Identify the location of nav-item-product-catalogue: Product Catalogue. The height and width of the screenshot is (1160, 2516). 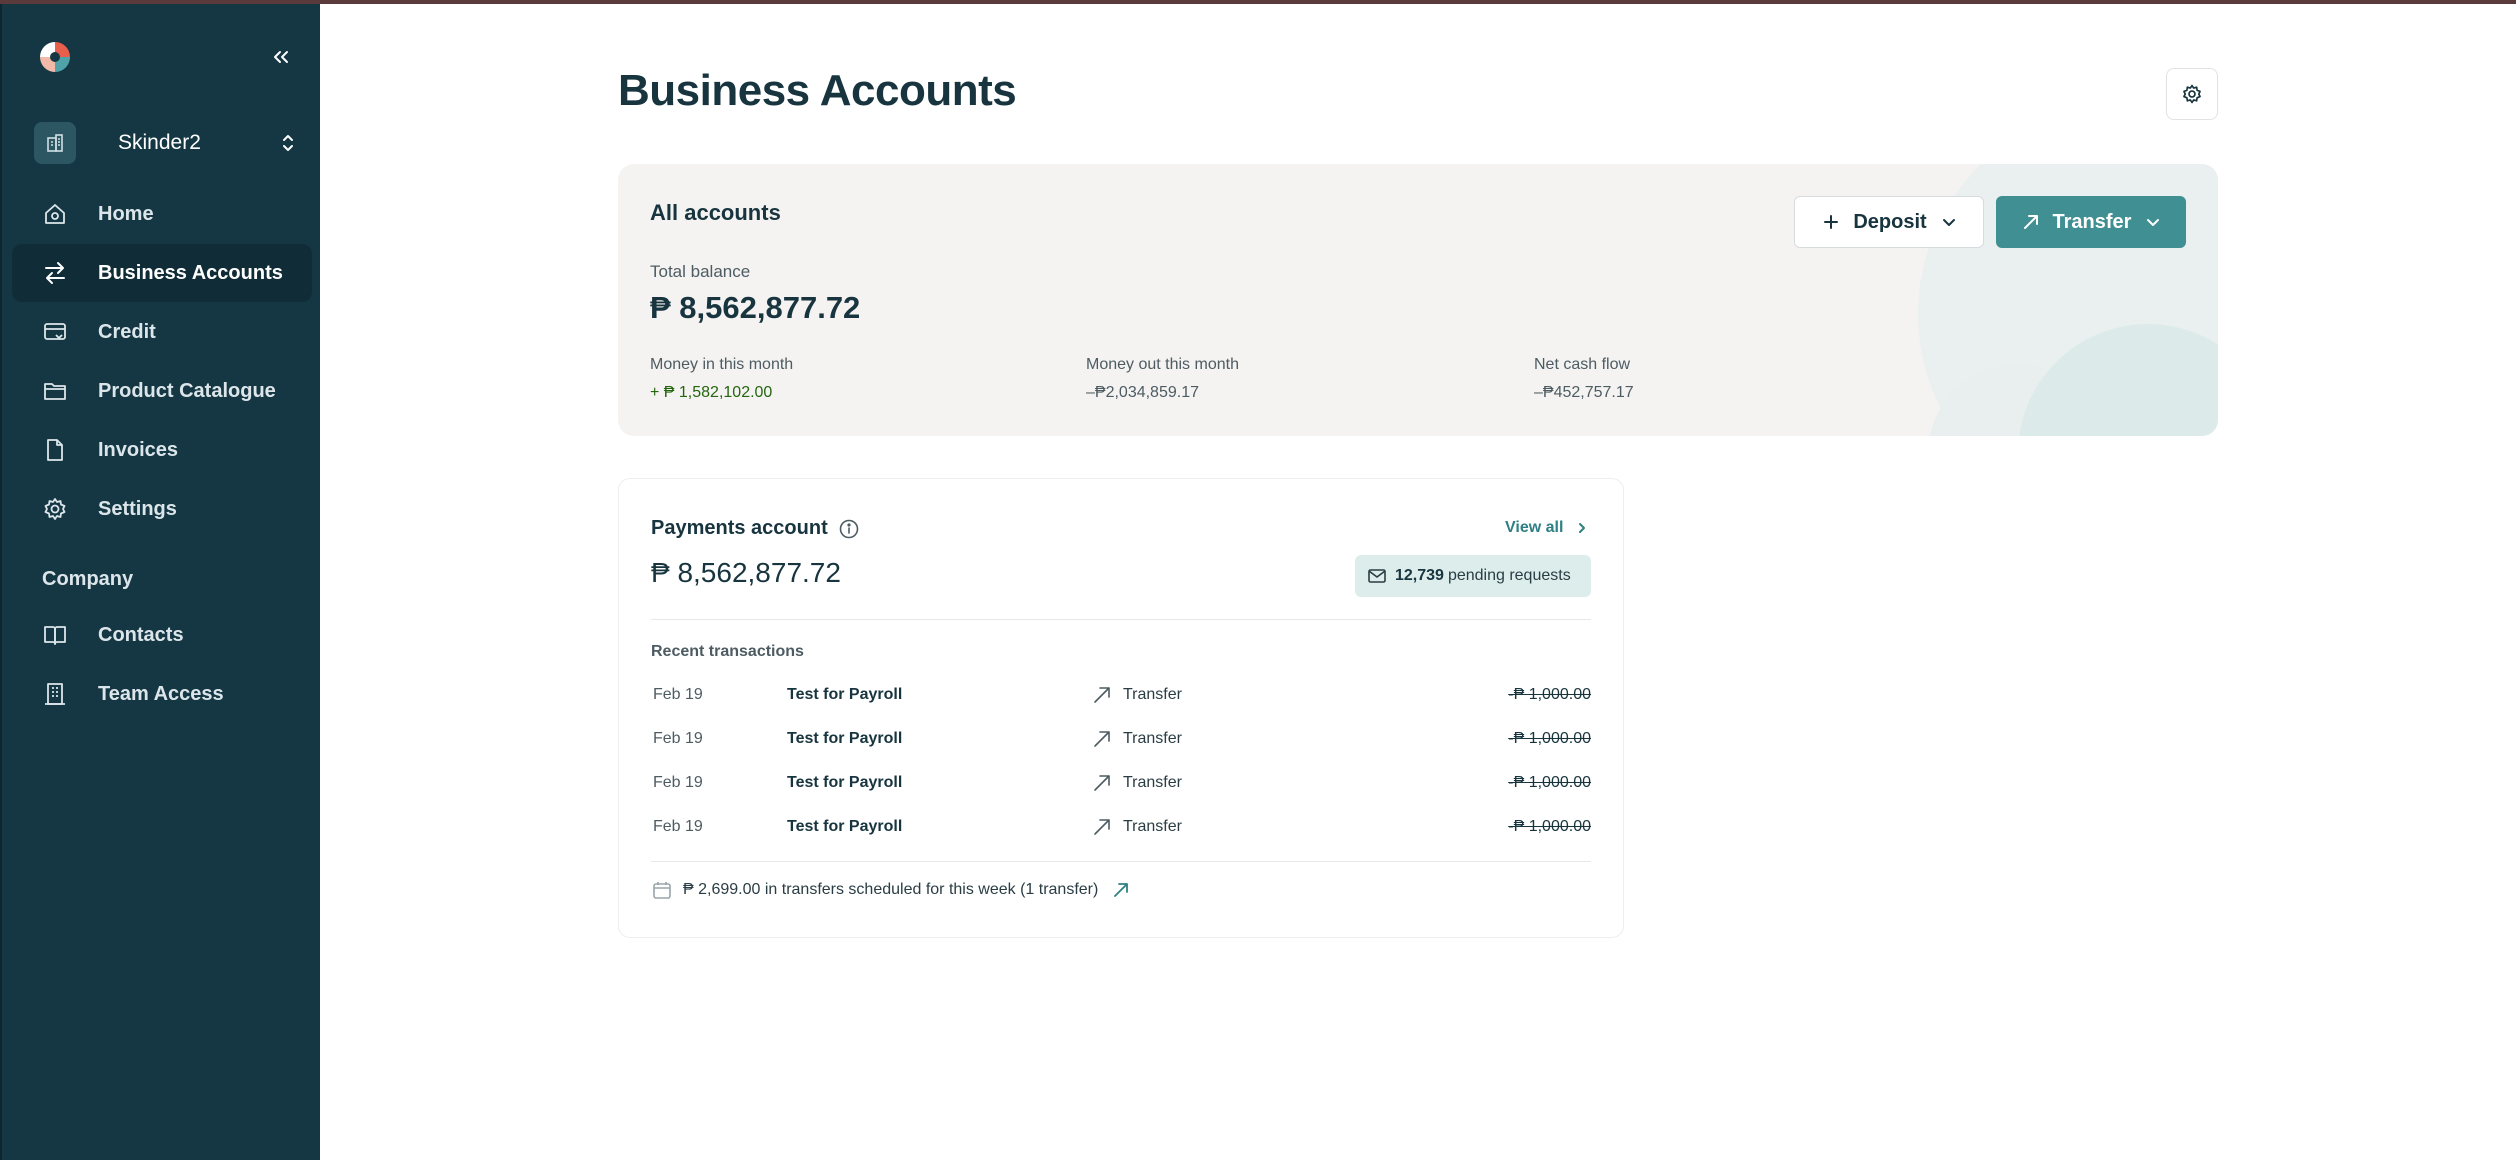
(162, 391).